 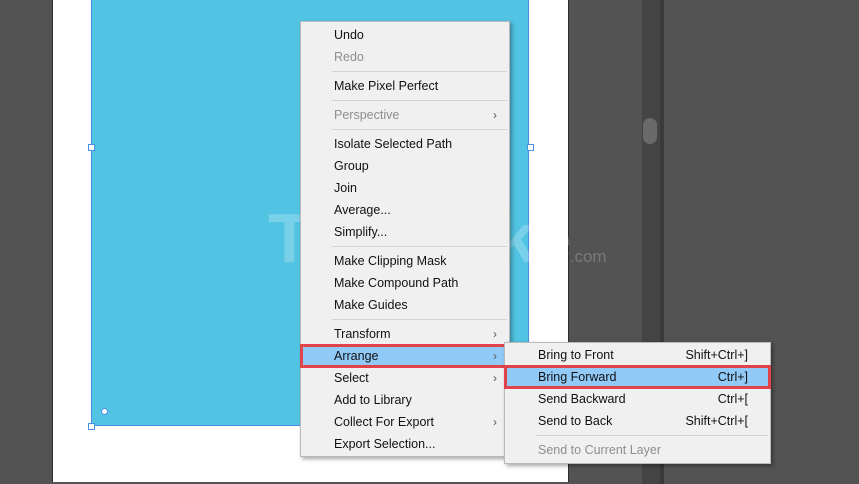 I want to click on menu-group-history: Undo Redo, so click(x=405, y=46).